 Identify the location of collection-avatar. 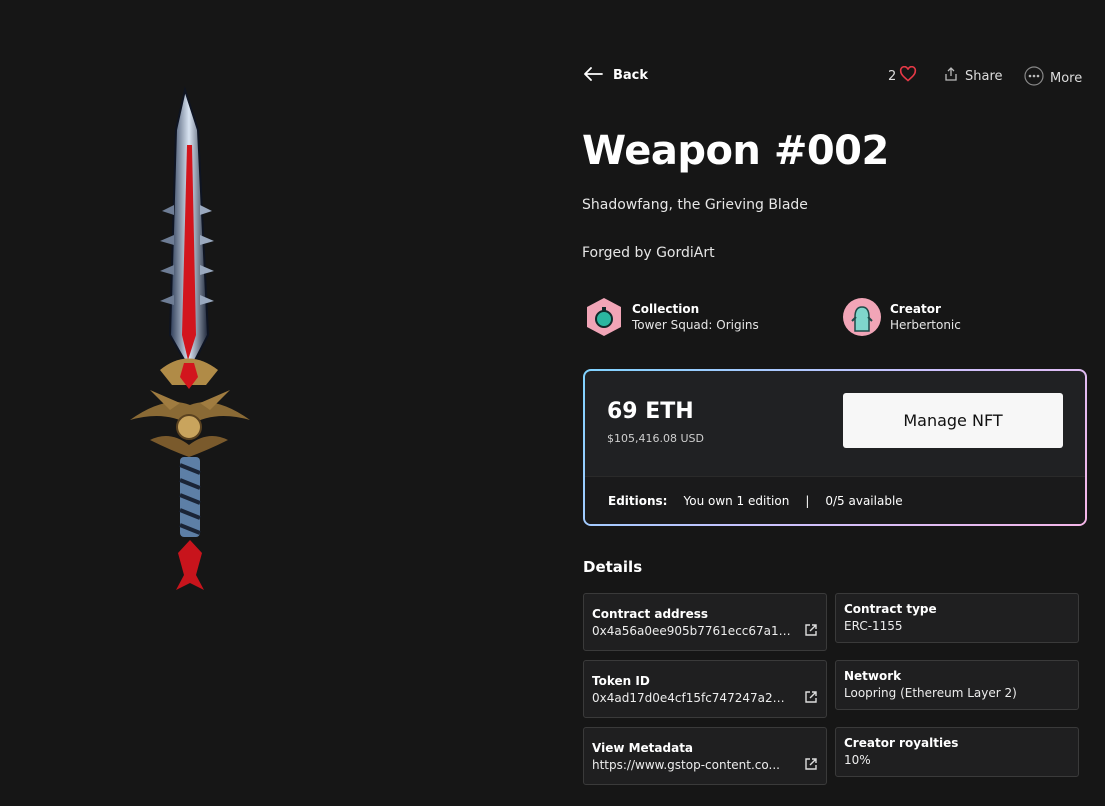
(604, 317).